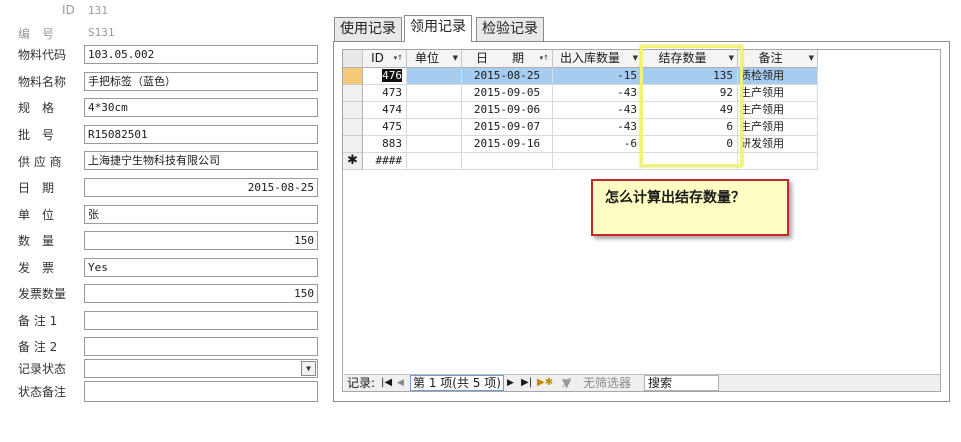  Describe the element at coordinates (36, 34) in the screenshot. I see `code-label: 编 号` at that location.